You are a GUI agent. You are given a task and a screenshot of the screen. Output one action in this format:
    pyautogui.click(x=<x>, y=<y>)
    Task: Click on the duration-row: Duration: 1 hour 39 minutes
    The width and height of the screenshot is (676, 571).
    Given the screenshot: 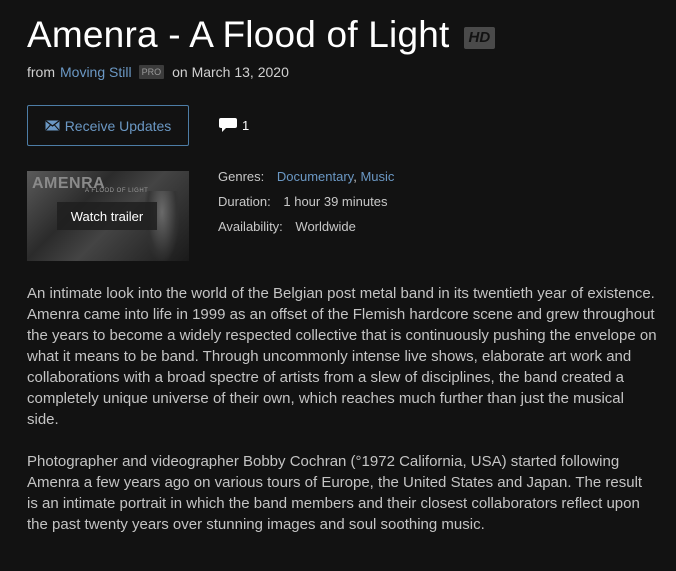 What is the action you would take?
    pyautogui.click(x=306, y=206)
    